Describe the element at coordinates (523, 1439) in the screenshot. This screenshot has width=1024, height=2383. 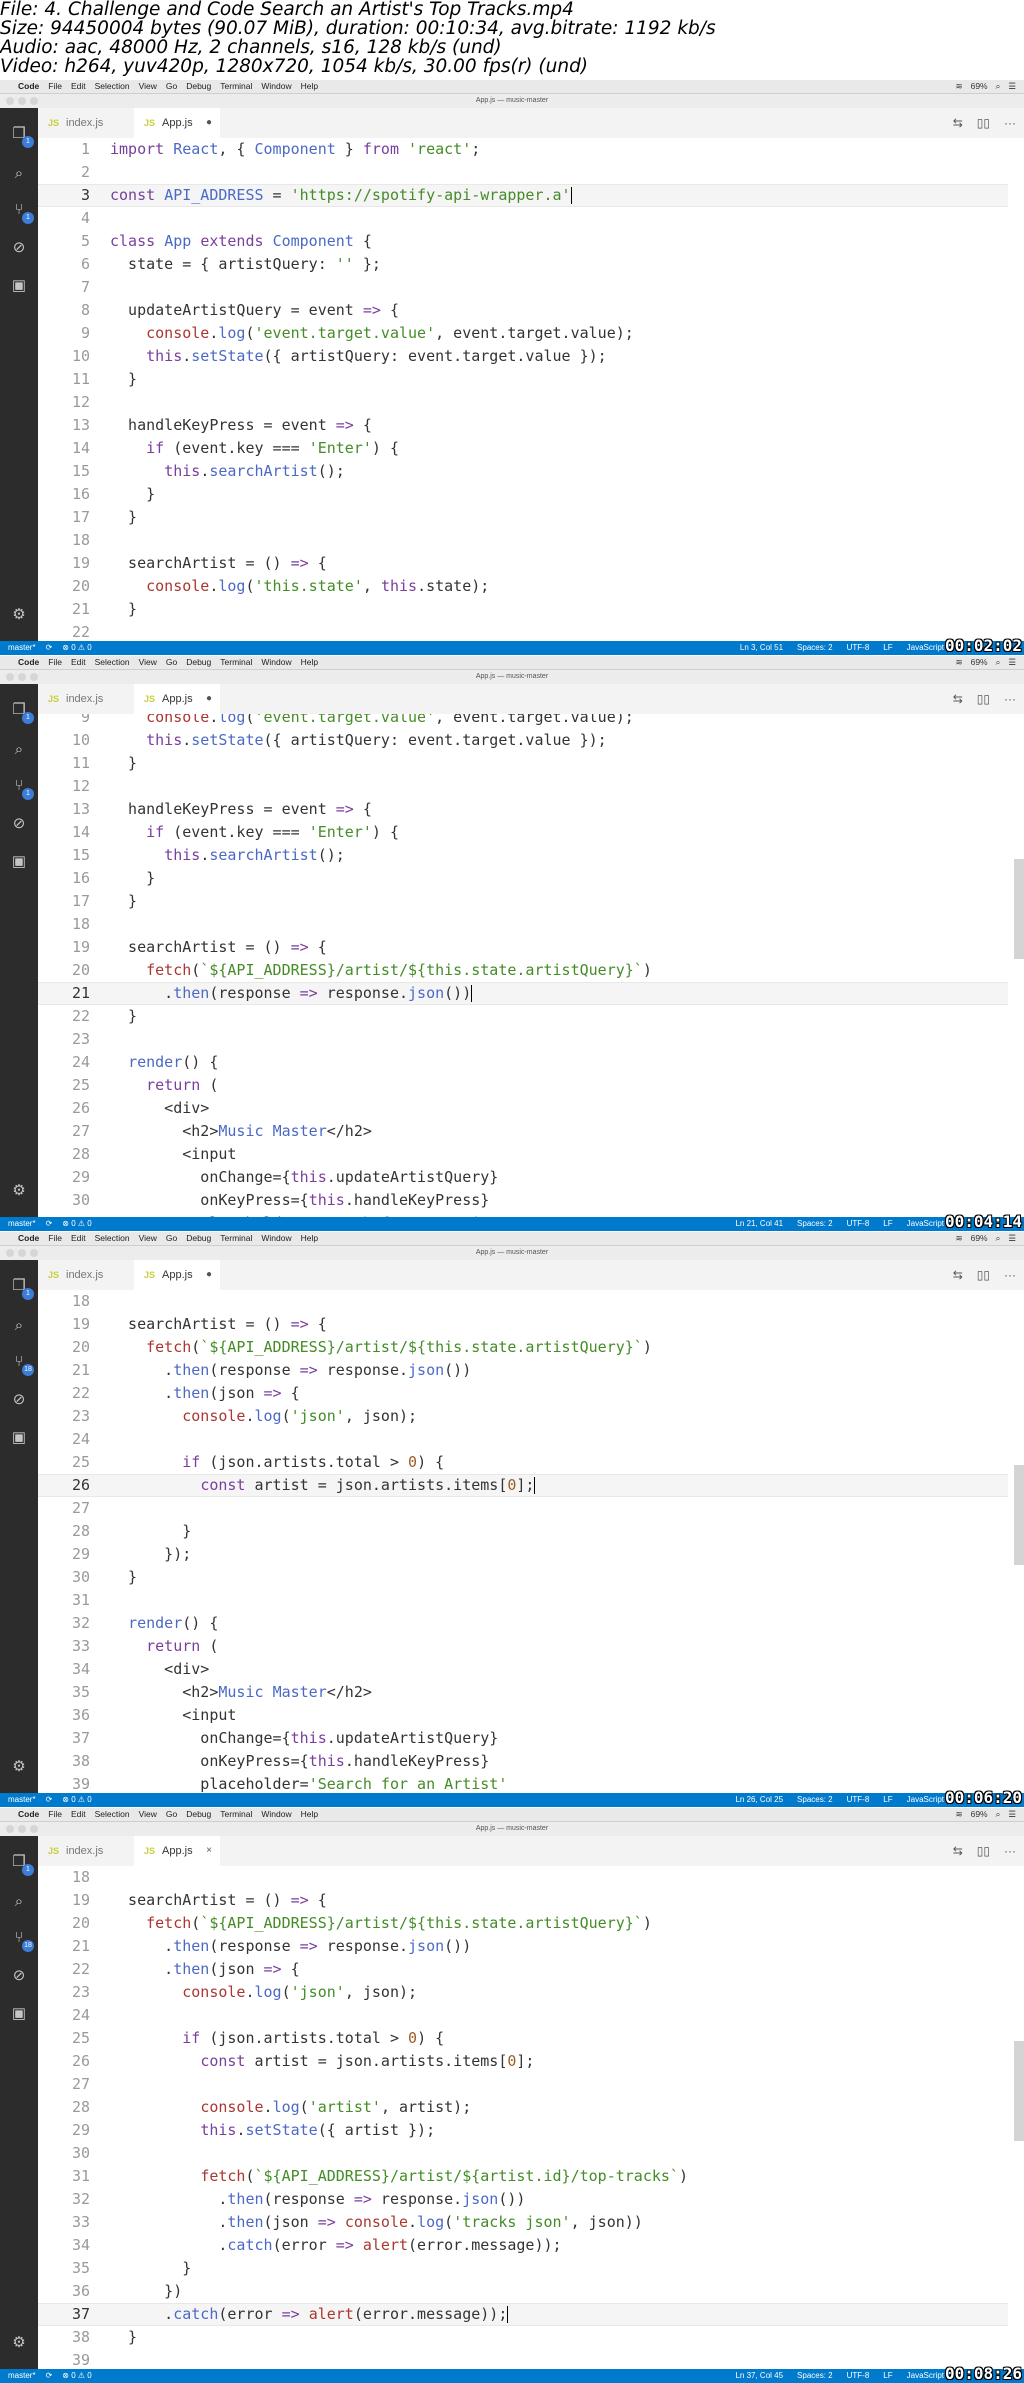
I see `code-line: 24` at that location.